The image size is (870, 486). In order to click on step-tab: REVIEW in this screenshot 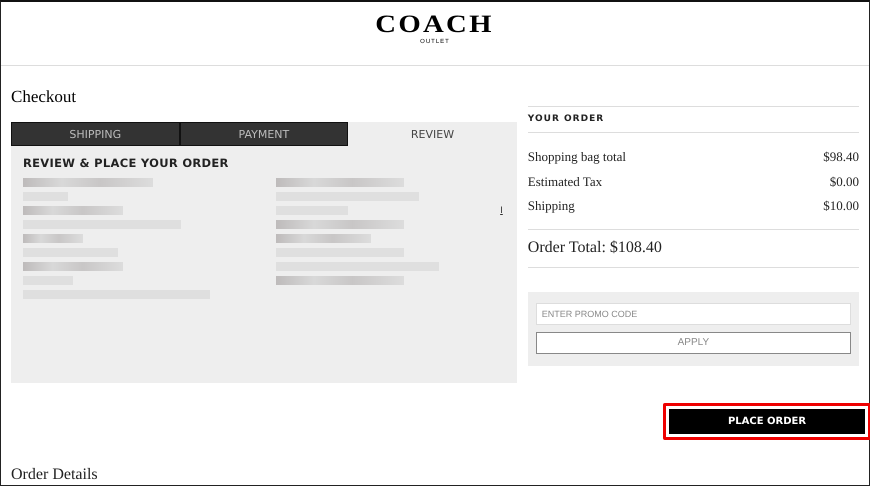, I will do `click(432, 134)`.